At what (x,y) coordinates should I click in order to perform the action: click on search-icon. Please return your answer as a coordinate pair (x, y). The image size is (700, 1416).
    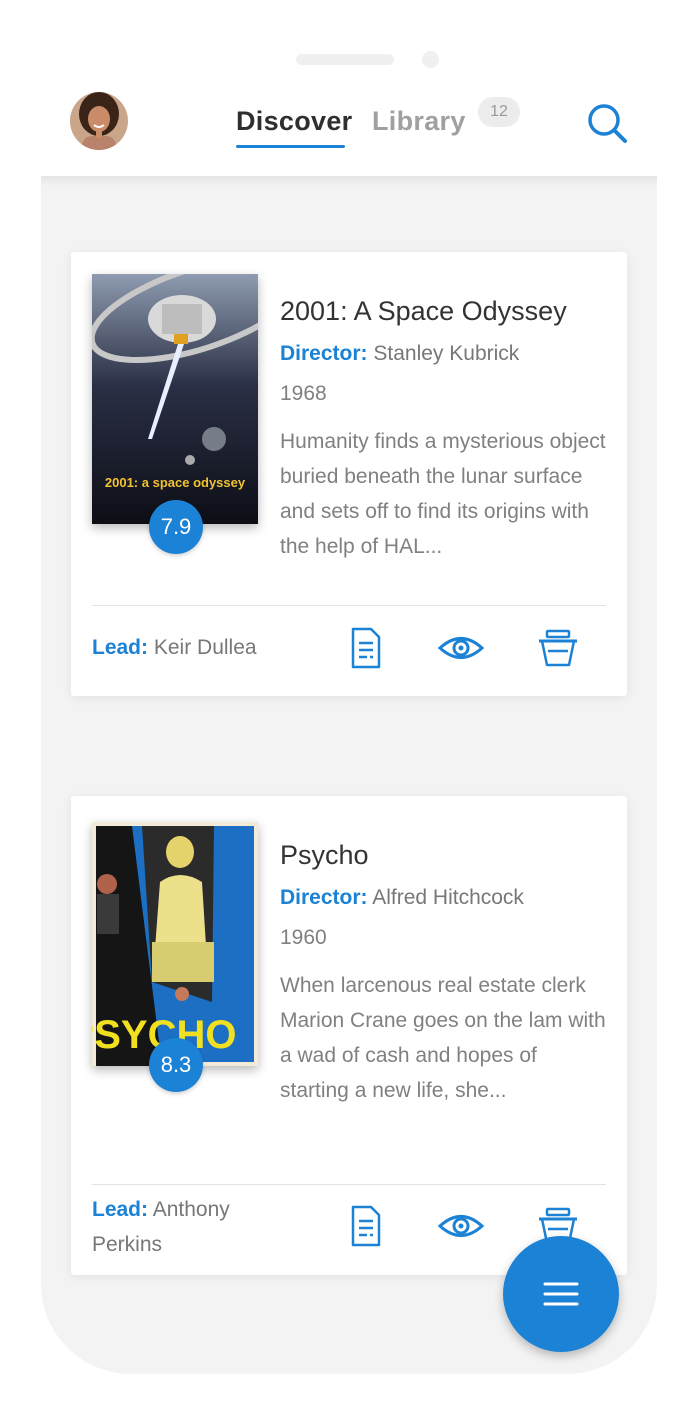
    Looking at the image, I should click on (607, 123).